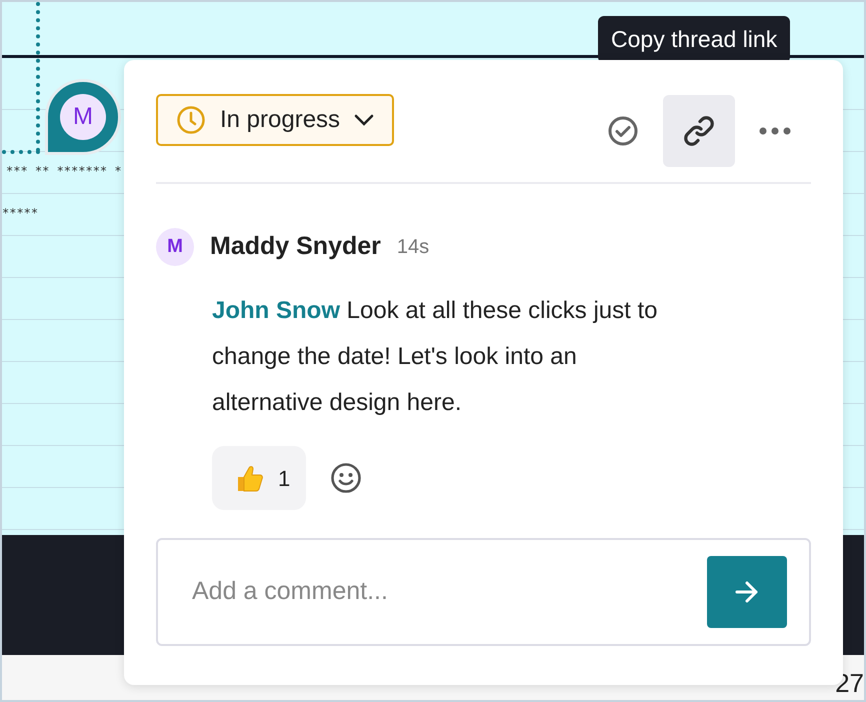  I want to click on author-name: Maddy Snyder, so click(295, 246).